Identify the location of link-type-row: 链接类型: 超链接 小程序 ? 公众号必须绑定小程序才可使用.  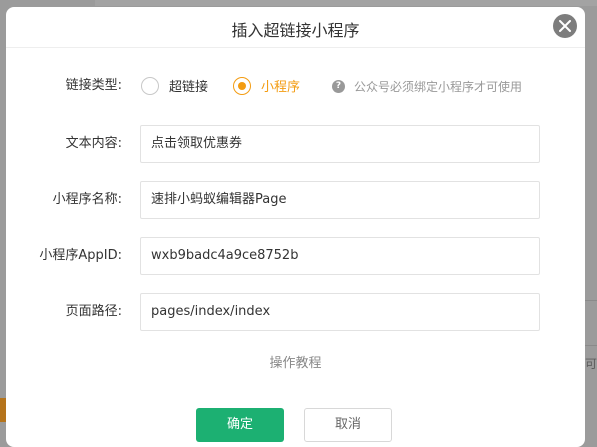
(295, 86).